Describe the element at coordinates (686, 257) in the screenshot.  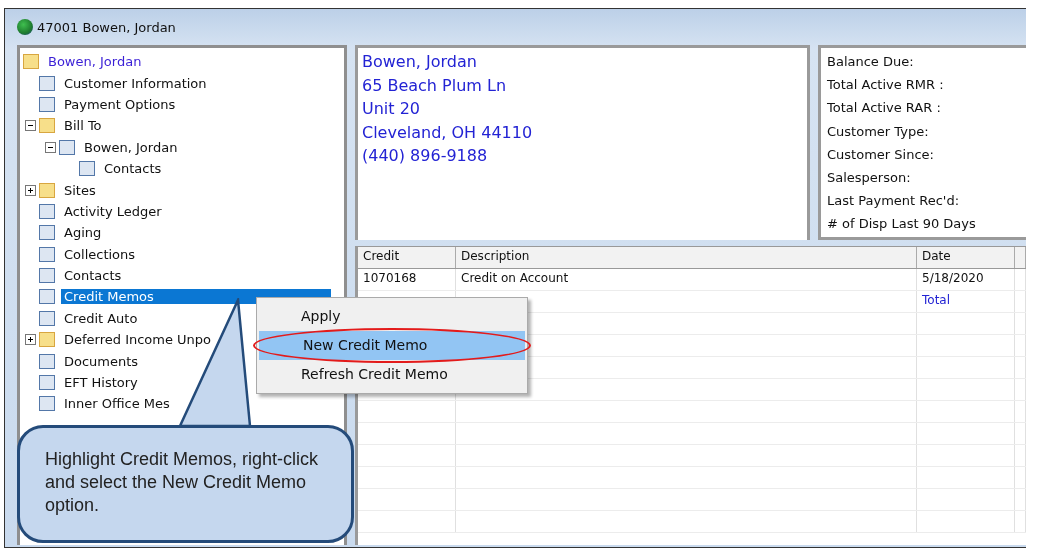
I see `column-header: Description` at that location.